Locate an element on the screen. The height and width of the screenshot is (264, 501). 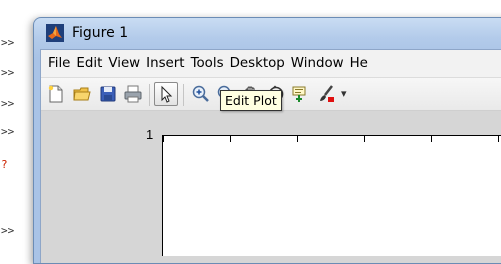
edit-plot-button is located at coordinates (166, 94).